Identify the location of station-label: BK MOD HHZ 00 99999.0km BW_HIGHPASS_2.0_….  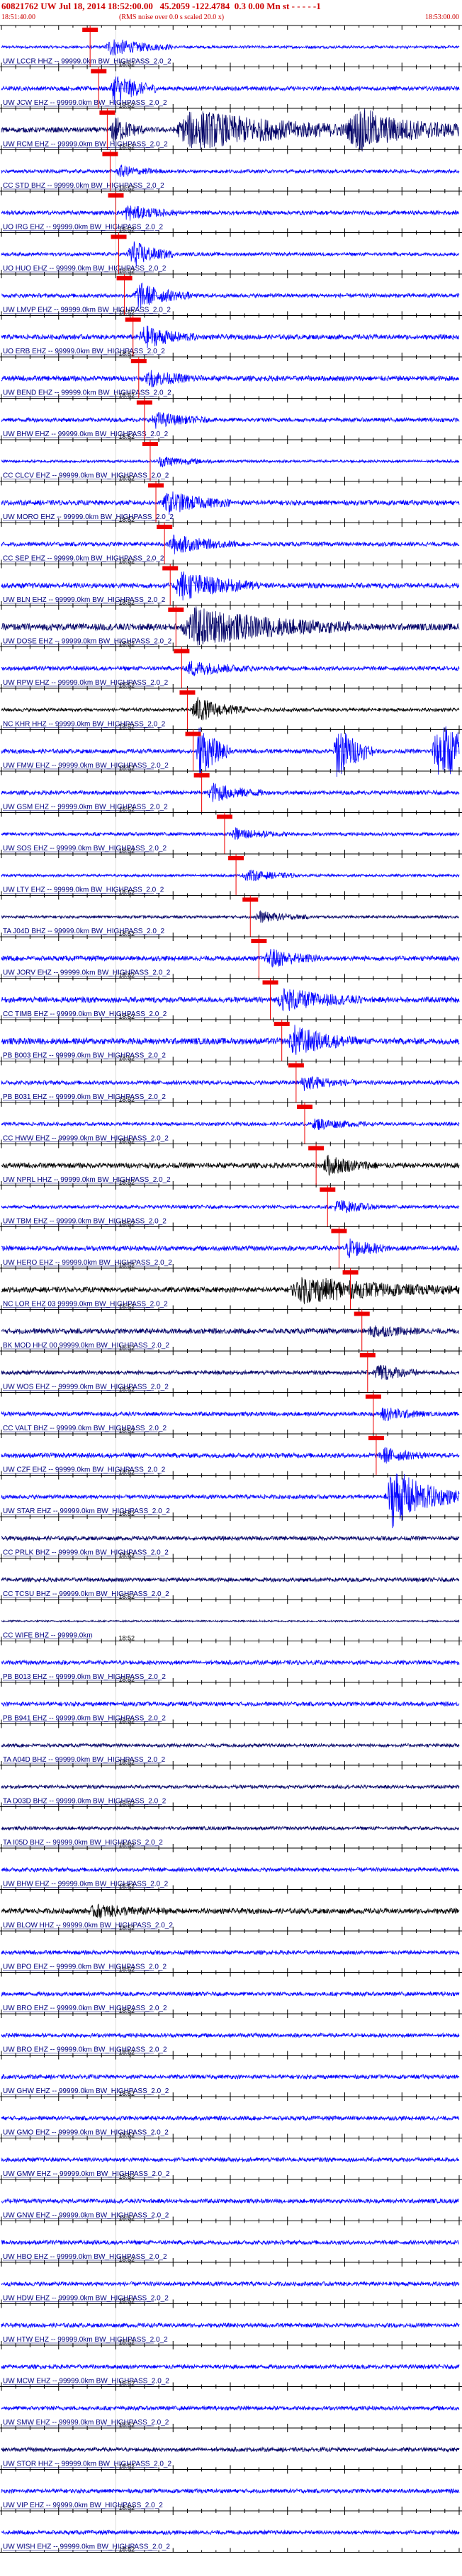
(86, 1346).